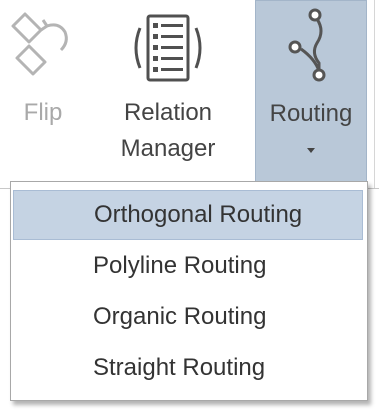 The width and height of the screenshot is (379, 414). I want to click on menu-item-orthogonal-routing: Orthogonal Routing, so click(188, 215).